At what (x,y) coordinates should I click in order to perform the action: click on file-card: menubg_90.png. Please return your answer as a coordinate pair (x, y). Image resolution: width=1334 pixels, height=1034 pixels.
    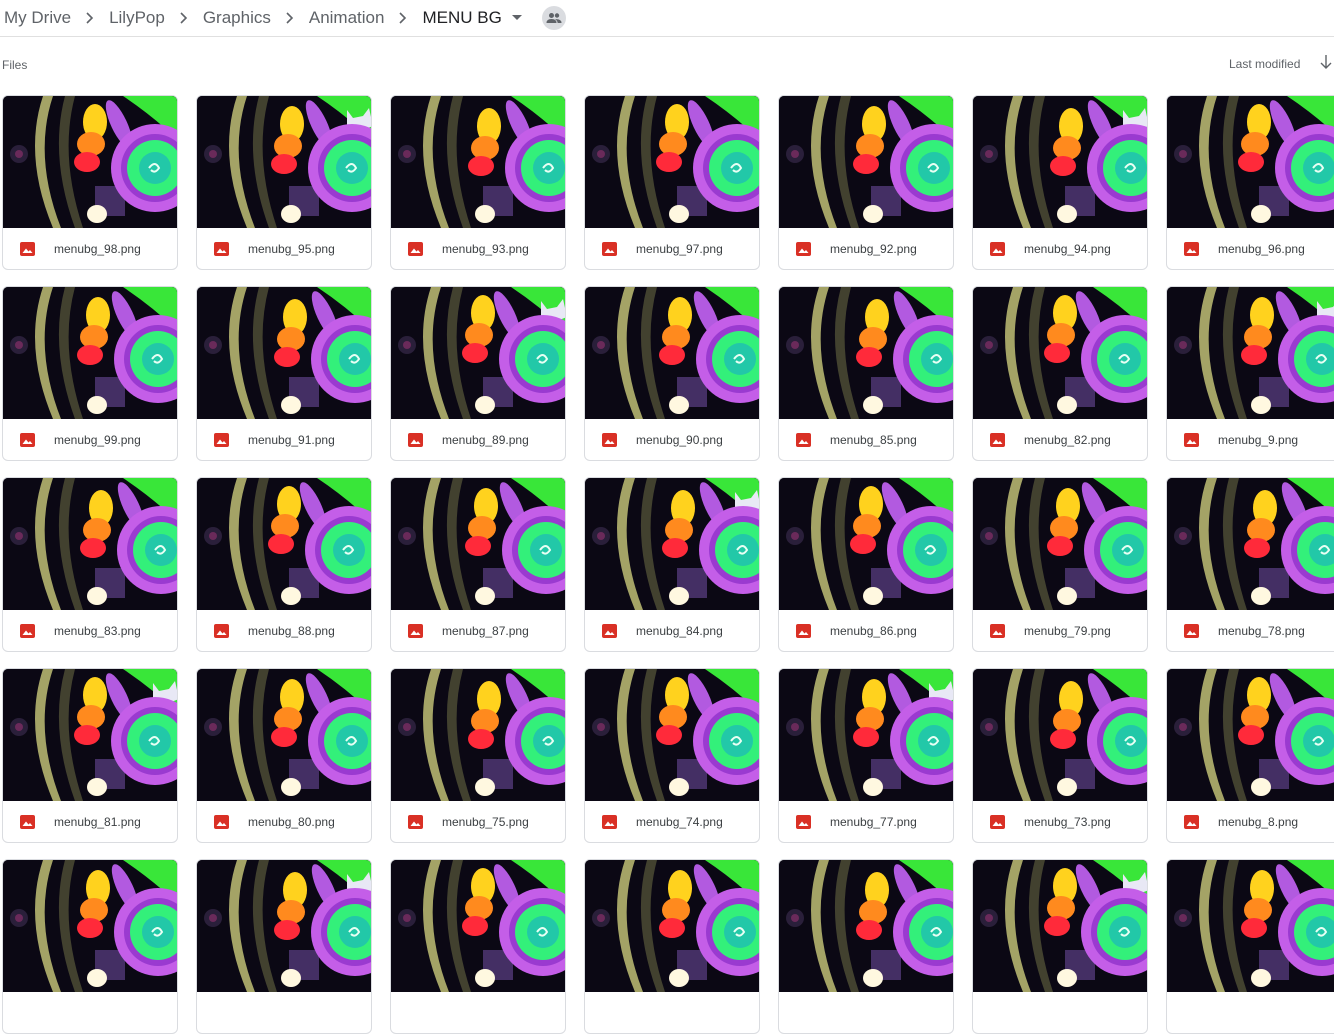
    Looking at the image, I should click on (672, 373).